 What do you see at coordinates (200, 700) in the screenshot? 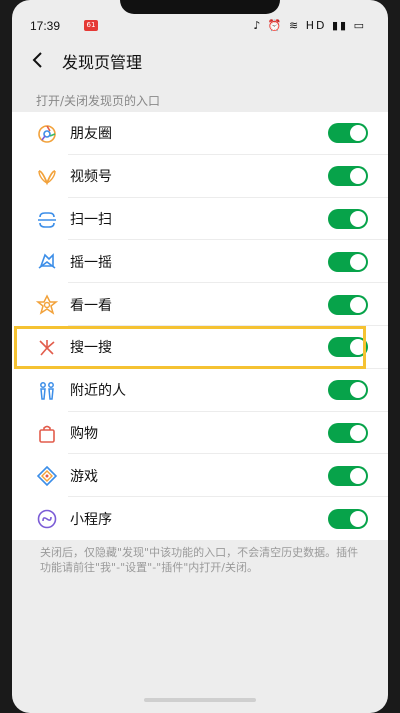
I see `home-indicator` at bounding box center [200, 700].